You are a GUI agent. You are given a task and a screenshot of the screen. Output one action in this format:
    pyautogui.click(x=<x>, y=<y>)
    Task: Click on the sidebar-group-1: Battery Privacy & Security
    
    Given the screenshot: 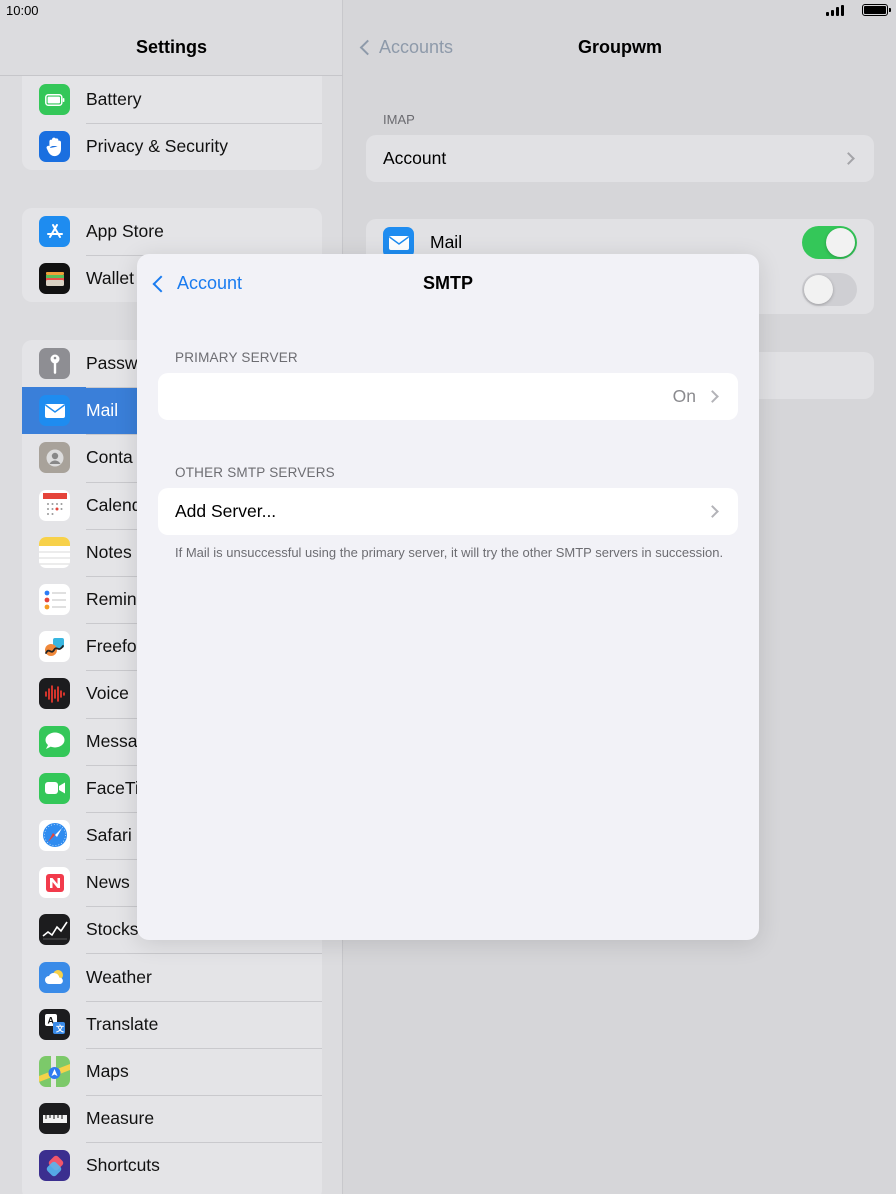 What is the action you would take?
    pyautogui.click(x=172, y=123)
    